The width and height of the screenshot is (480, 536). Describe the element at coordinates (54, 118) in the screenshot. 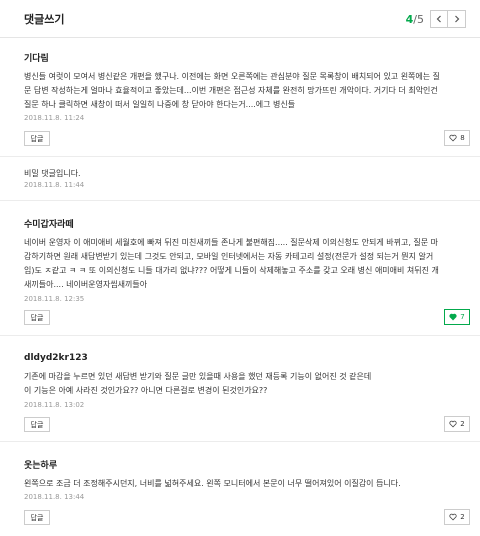

I see `comment-date: 2018.11.8. 11:24` at that location.